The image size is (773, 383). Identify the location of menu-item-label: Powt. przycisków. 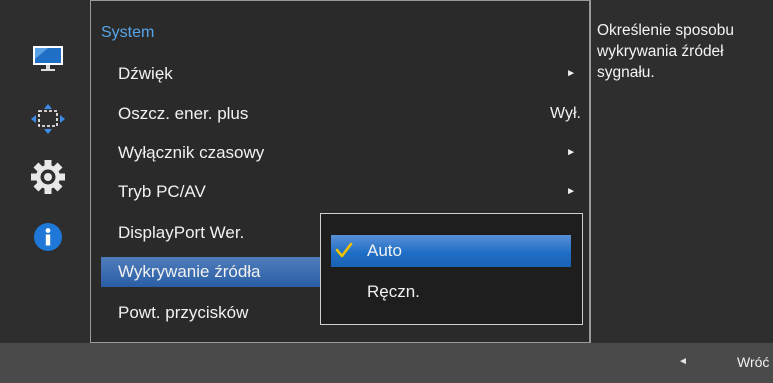
(183, 312).